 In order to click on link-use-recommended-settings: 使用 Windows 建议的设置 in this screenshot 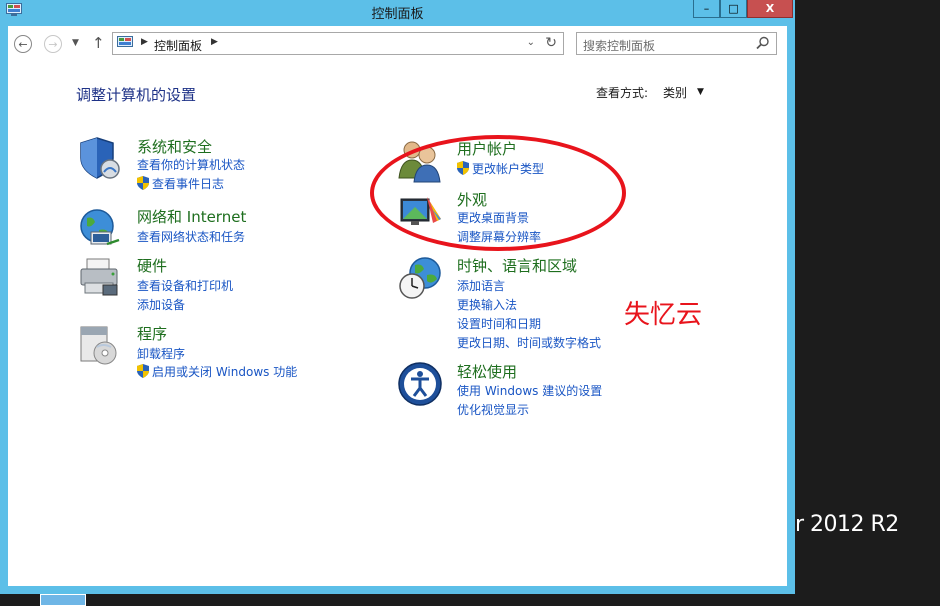, I will do `click(529, 390)`.